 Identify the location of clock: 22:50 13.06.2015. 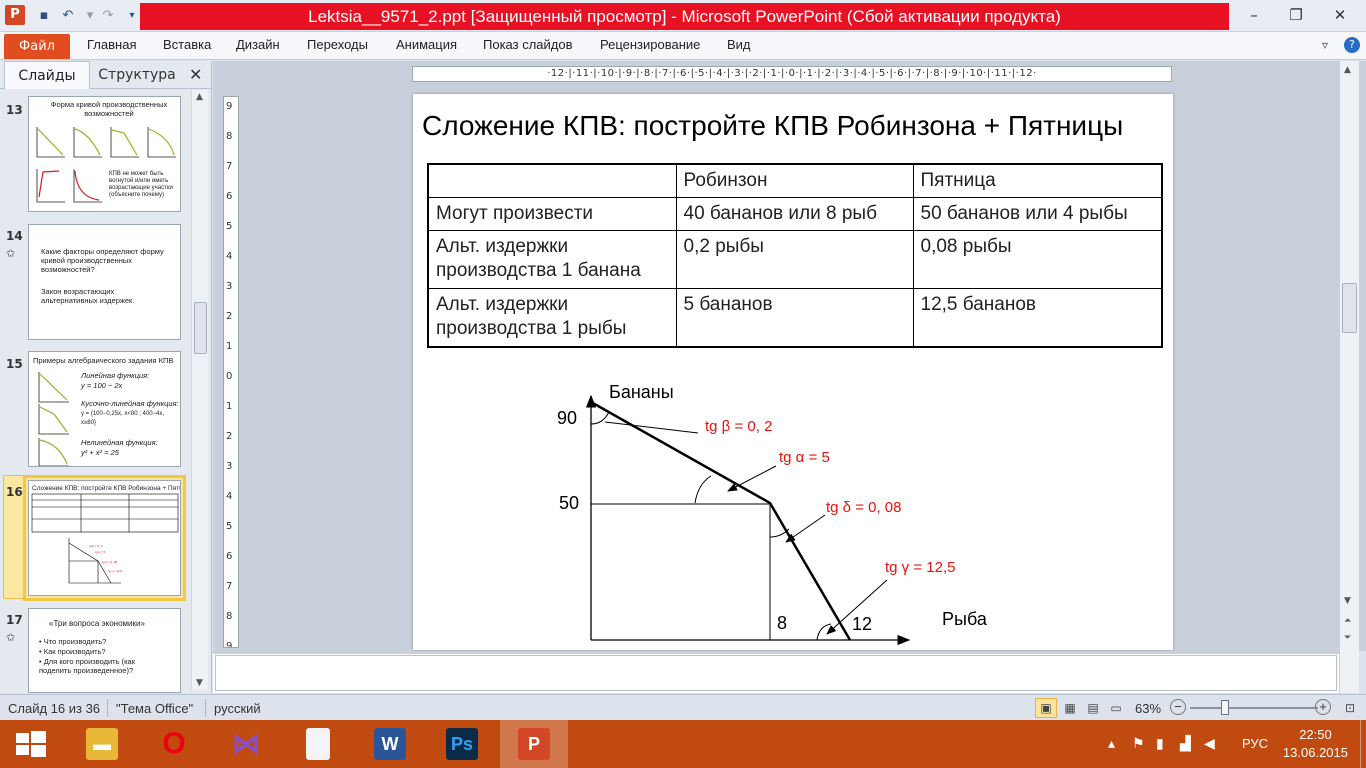
(1315, 744).